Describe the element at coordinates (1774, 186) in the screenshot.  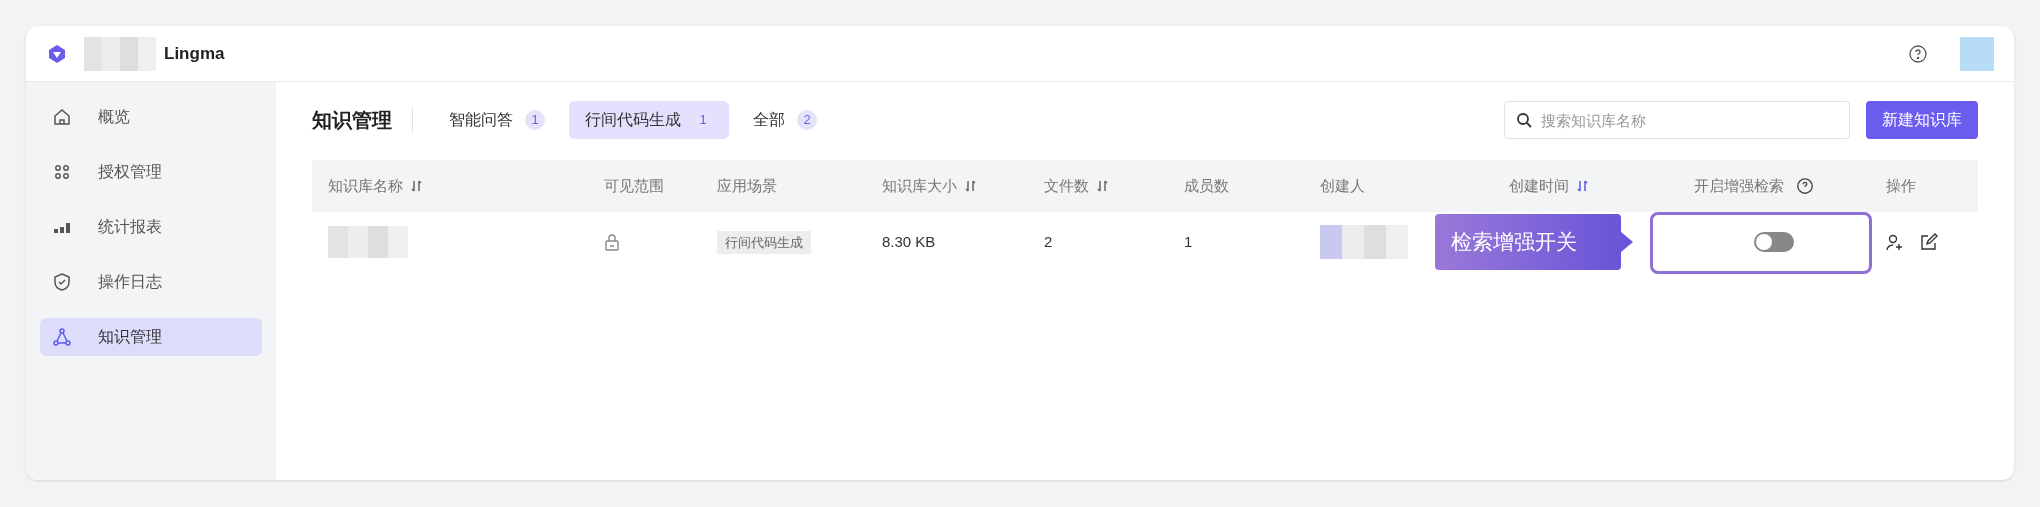
I see `column-header: 开启增强检索` at that location.